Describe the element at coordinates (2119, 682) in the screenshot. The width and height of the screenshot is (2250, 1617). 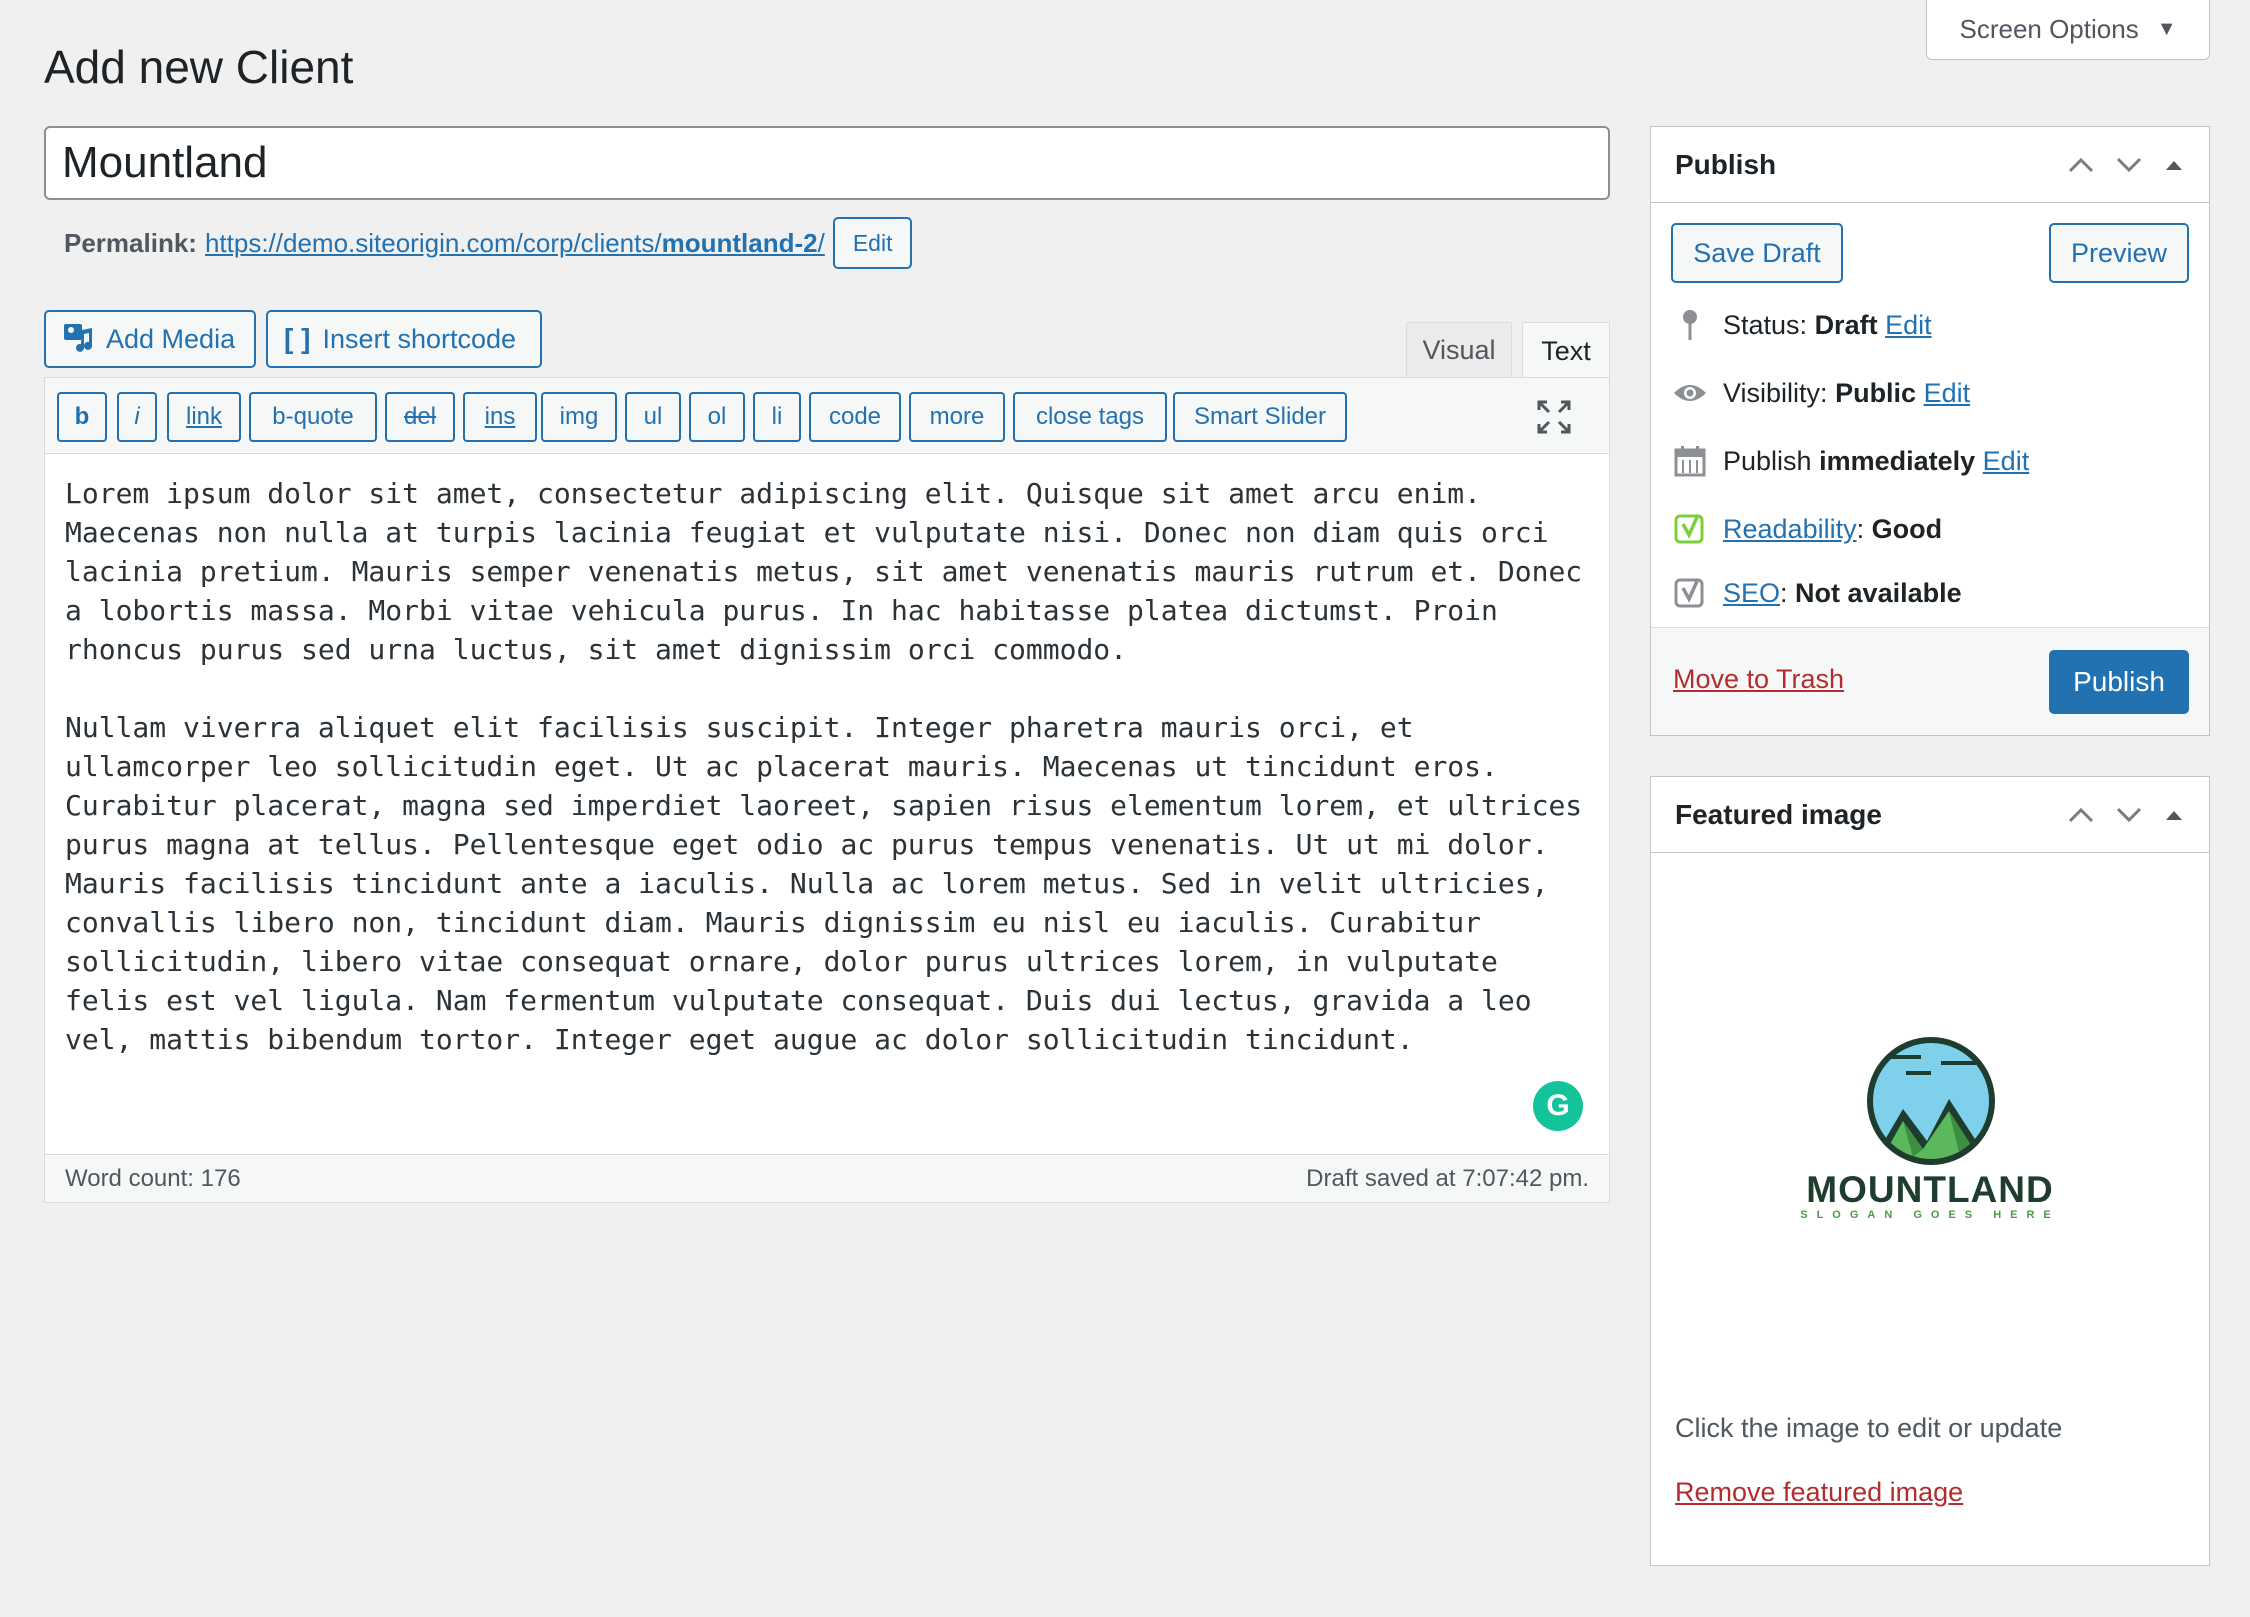
I see `publish-button: Publish` at that location.